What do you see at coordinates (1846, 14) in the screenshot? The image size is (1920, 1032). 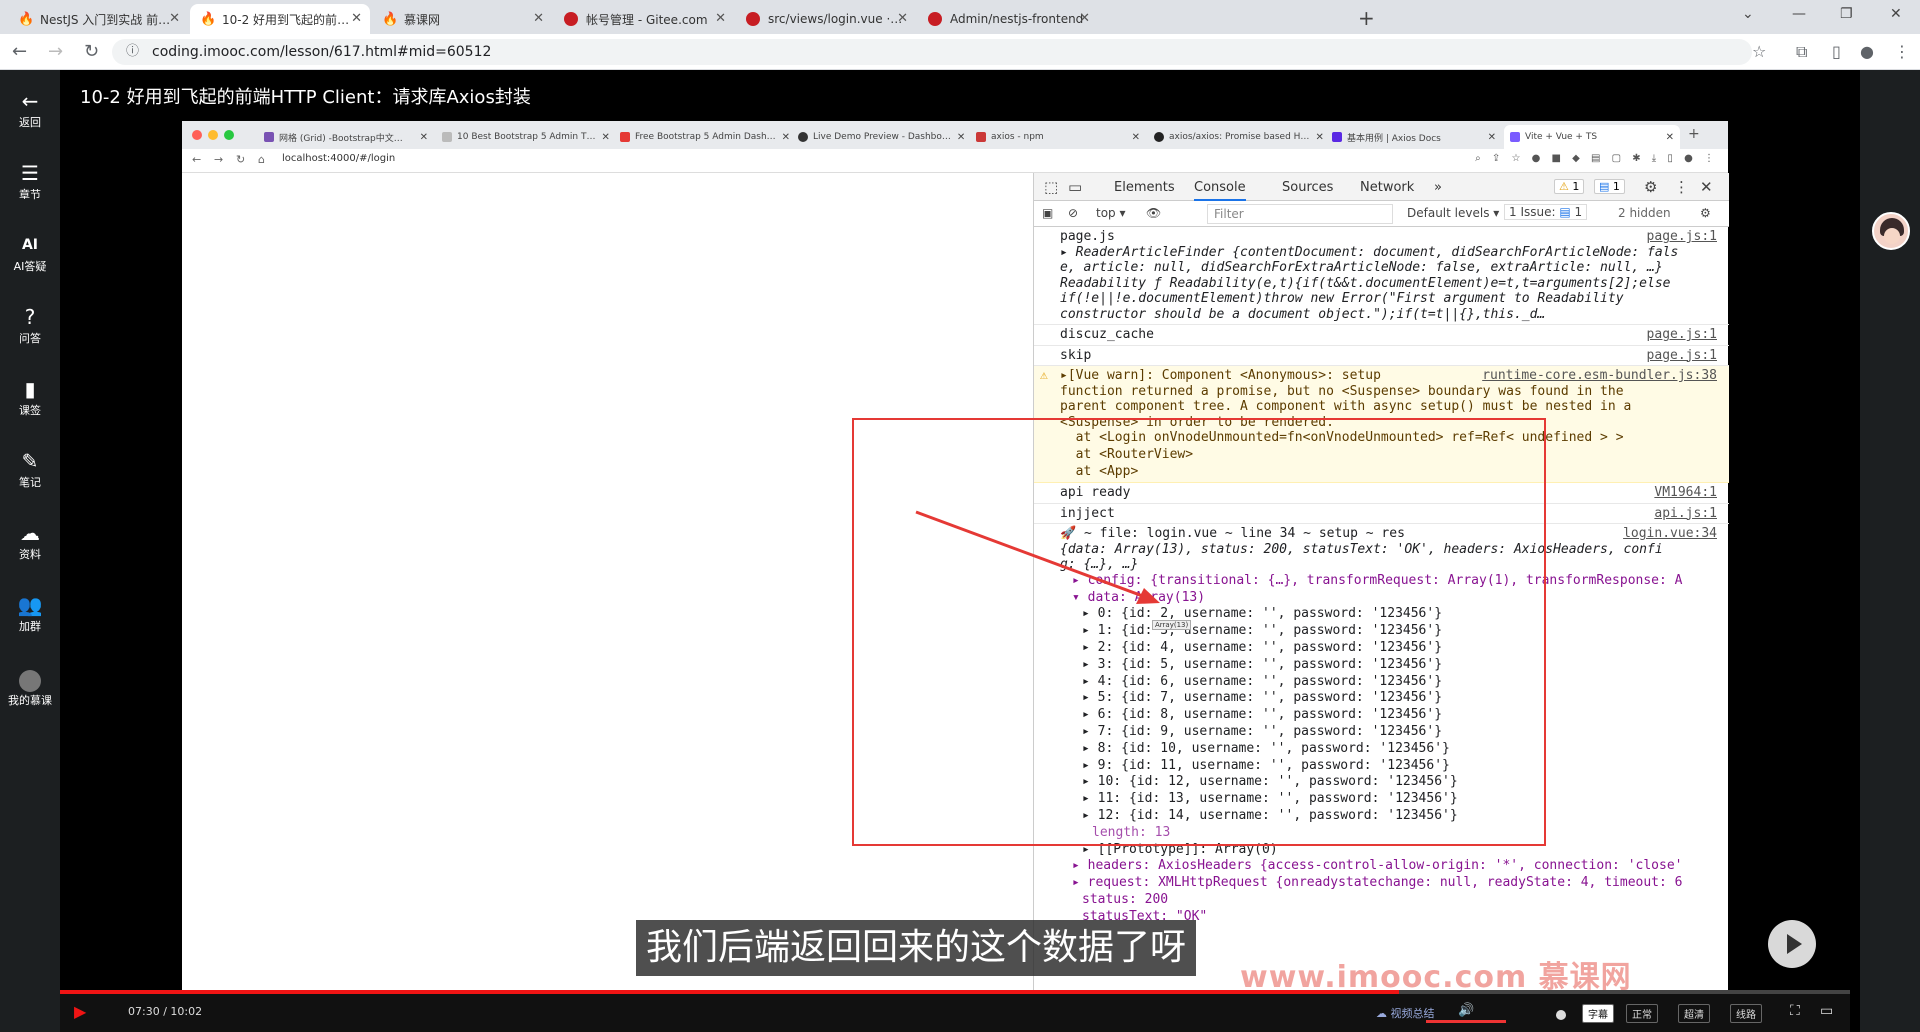 I see `restore-icon: ❐` at bounding box center [1846, 14].